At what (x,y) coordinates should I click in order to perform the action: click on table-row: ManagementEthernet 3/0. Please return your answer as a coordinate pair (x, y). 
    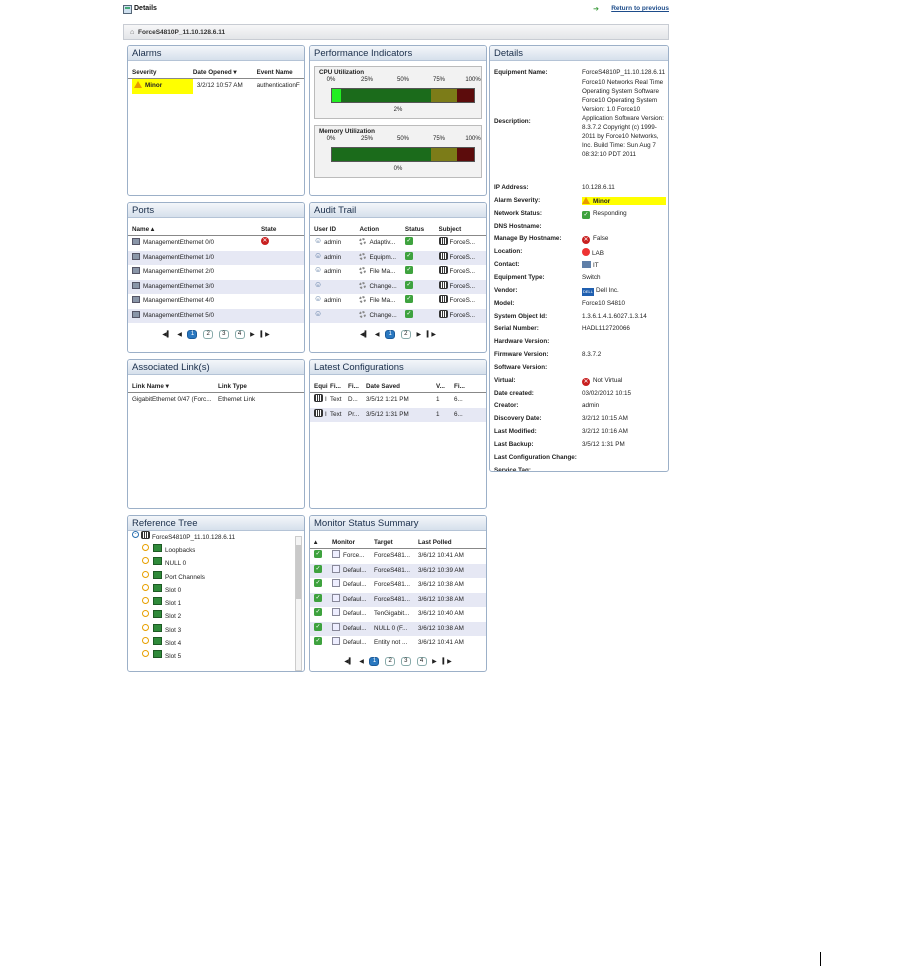
    Looking at the image, I should click on (216, 286).